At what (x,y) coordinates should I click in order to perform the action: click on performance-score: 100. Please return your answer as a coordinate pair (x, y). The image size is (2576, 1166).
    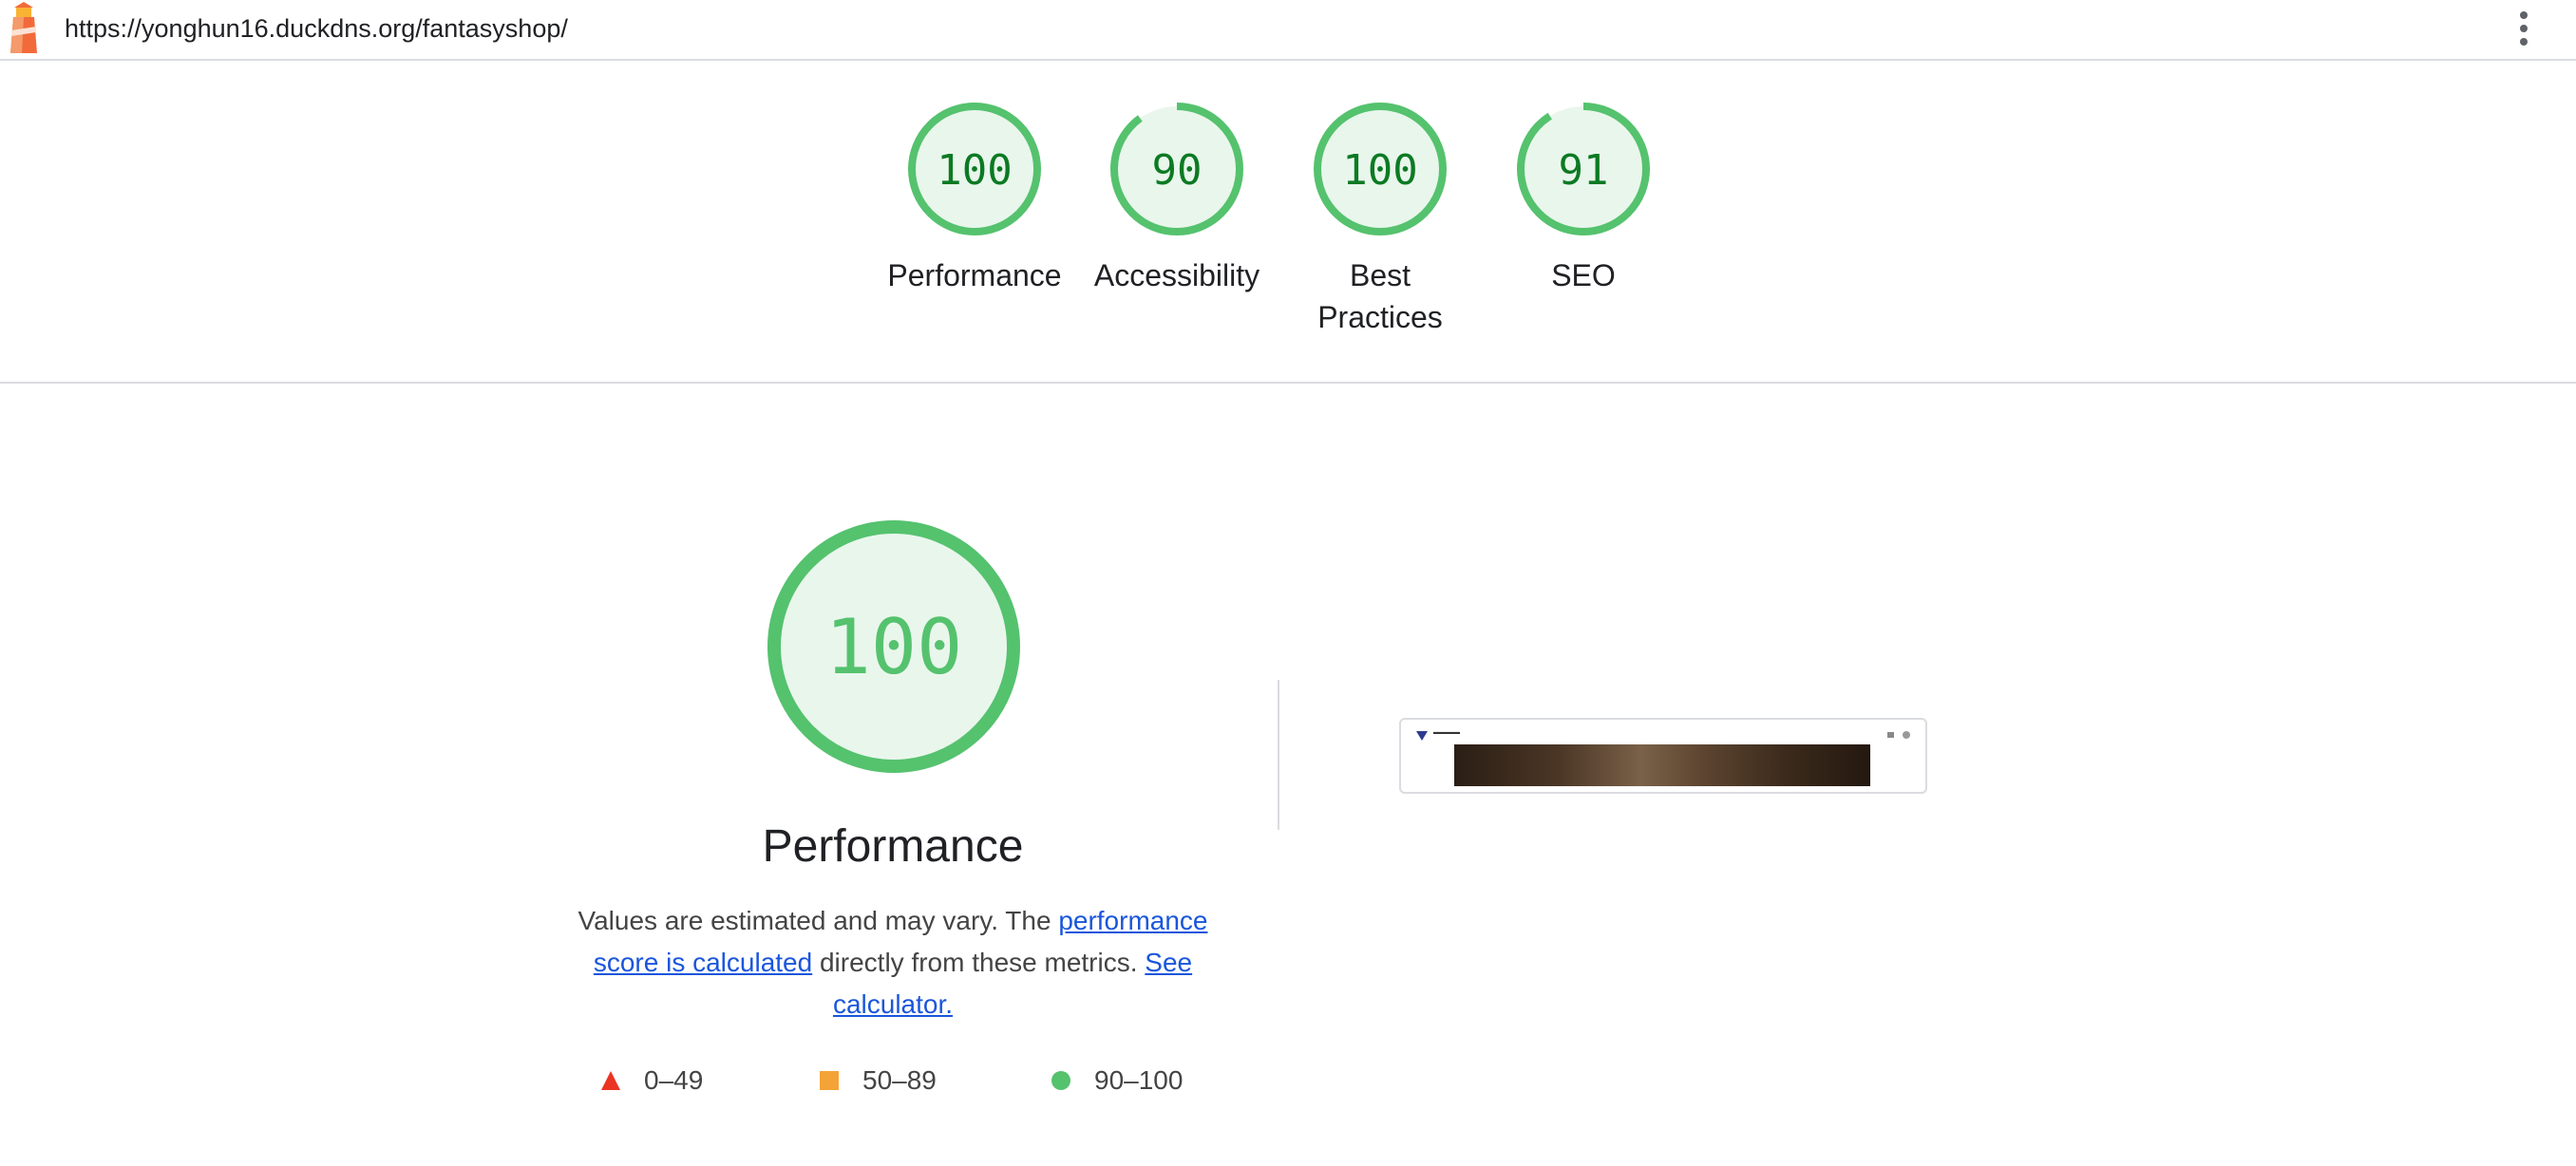
    Looking at the image, I should click on (894, 647).